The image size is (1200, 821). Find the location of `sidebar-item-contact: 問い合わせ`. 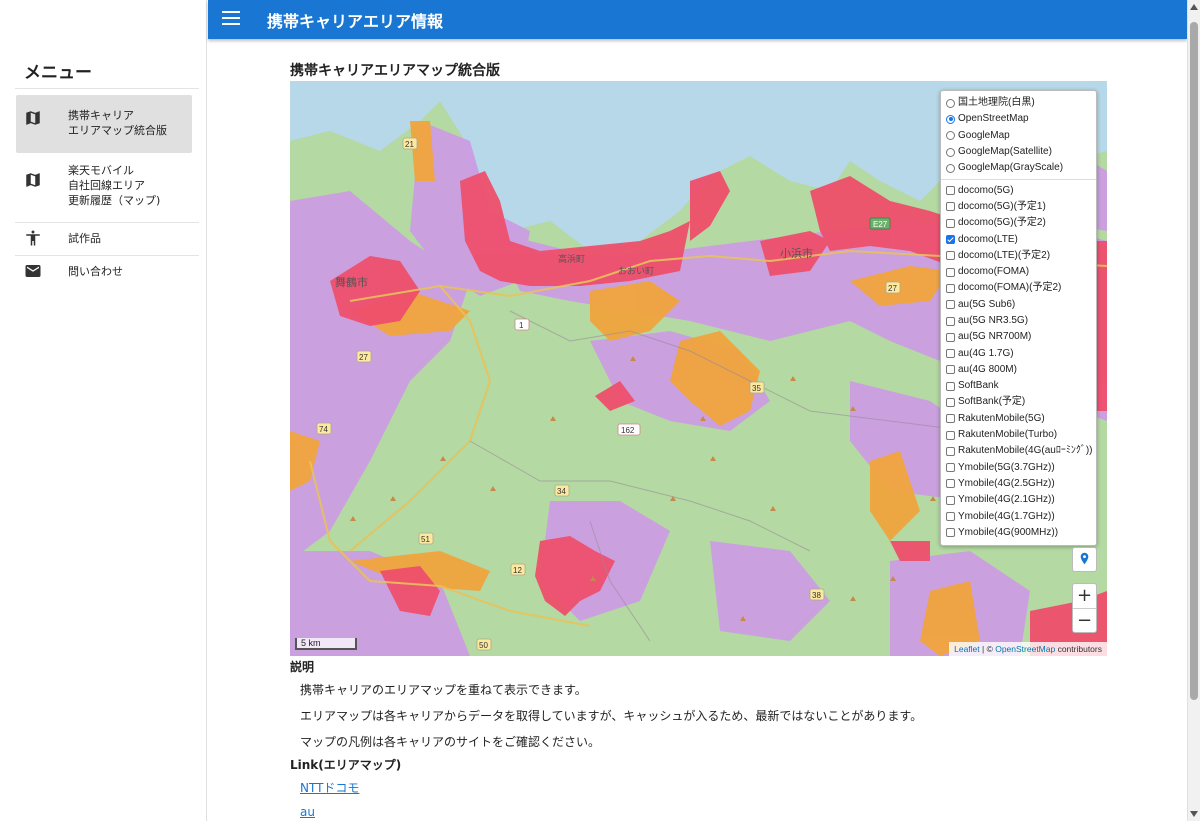

sidebar-item-contact: 問い合わせ is located at coordinates (104, 272).